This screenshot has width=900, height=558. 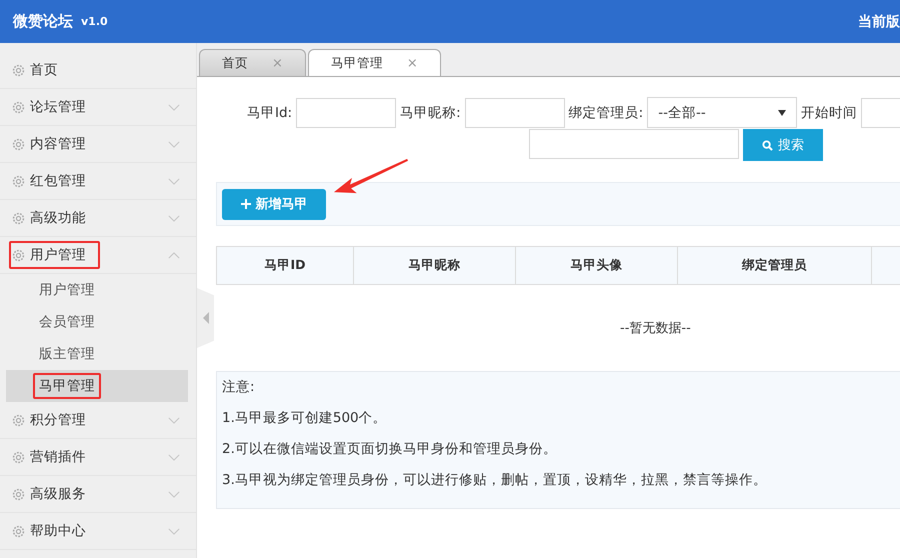 I want to click on version-label: v1.0, so click(x=94, y=21).